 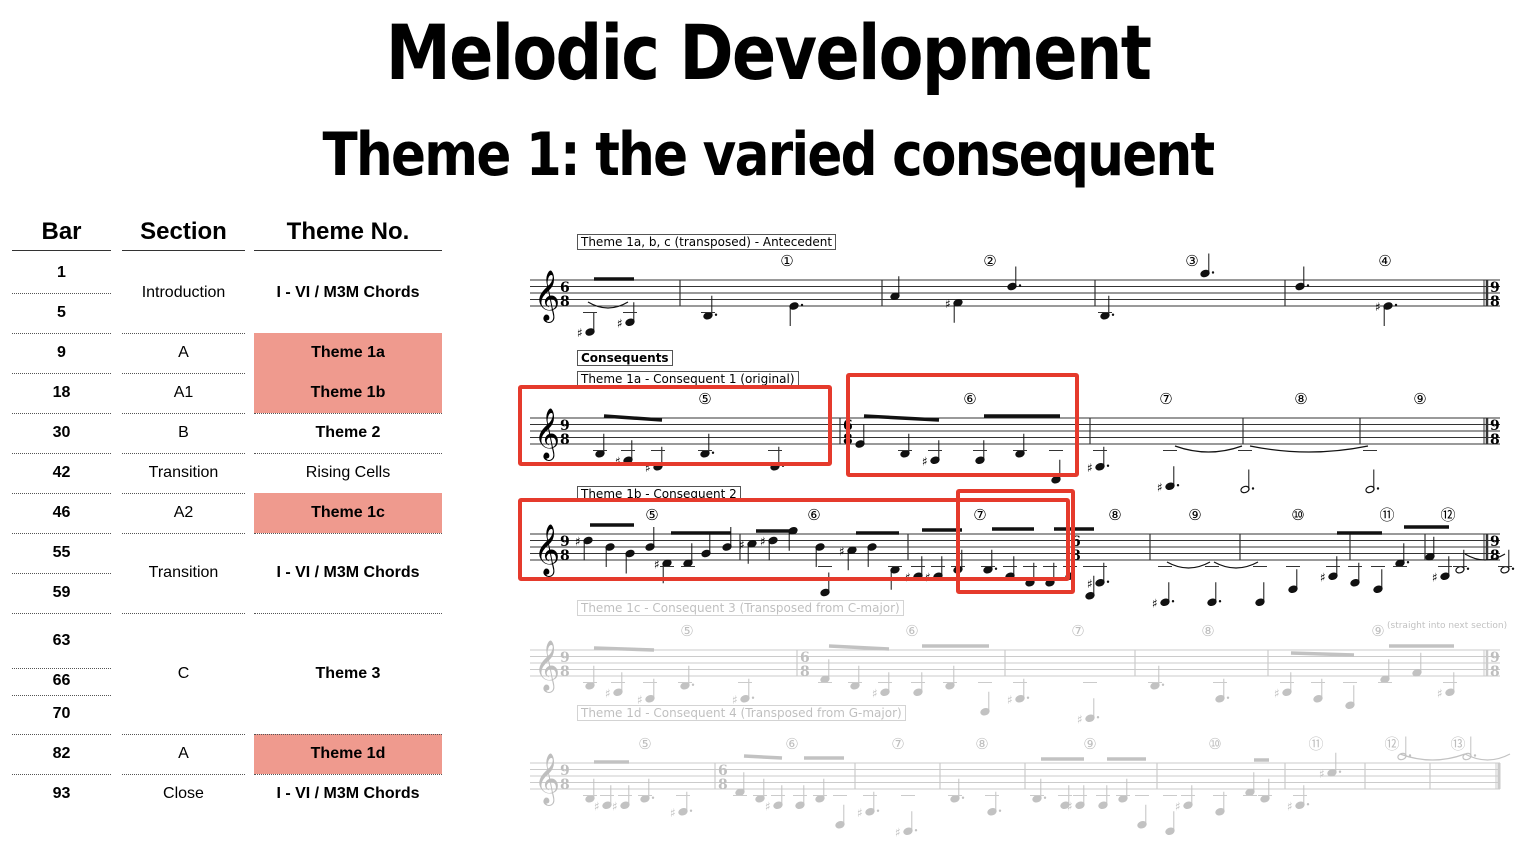 What do you see at coordinates (183, 472) in the screenshot?
I see `section-cell: Transition` at bounding box center [183, 472].